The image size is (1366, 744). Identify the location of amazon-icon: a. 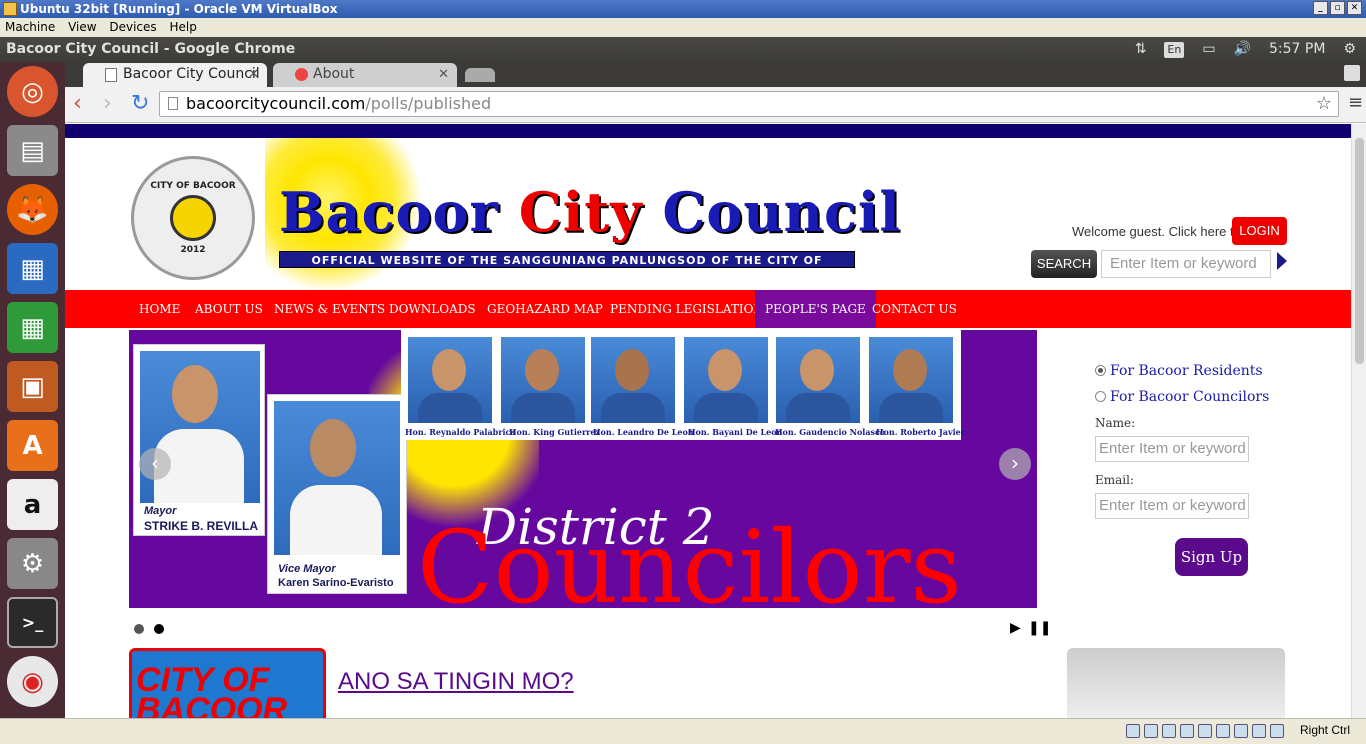
(32, 504).